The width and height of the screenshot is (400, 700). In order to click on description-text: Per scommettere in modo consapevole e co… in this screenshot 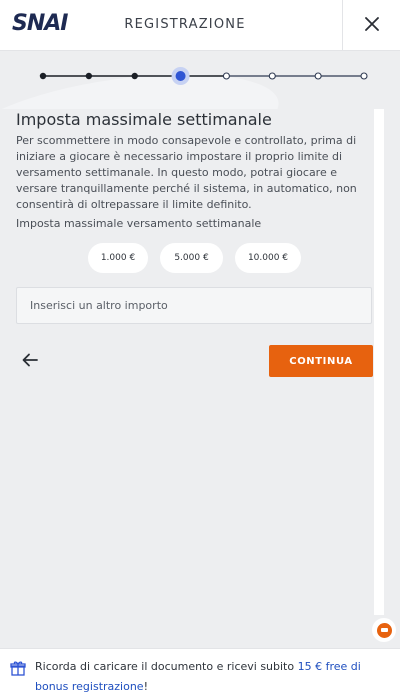, I will do `click(186, 172)`.